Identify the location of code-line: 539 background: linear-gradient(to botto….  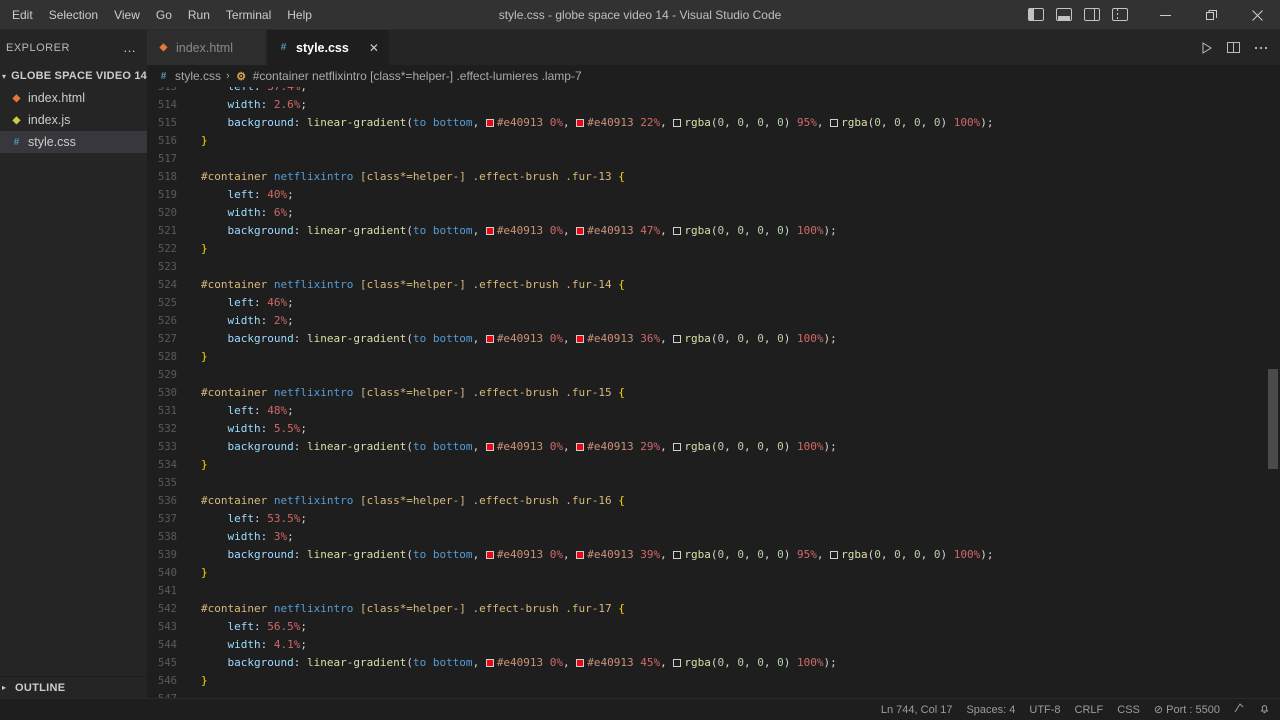
(713, 555).